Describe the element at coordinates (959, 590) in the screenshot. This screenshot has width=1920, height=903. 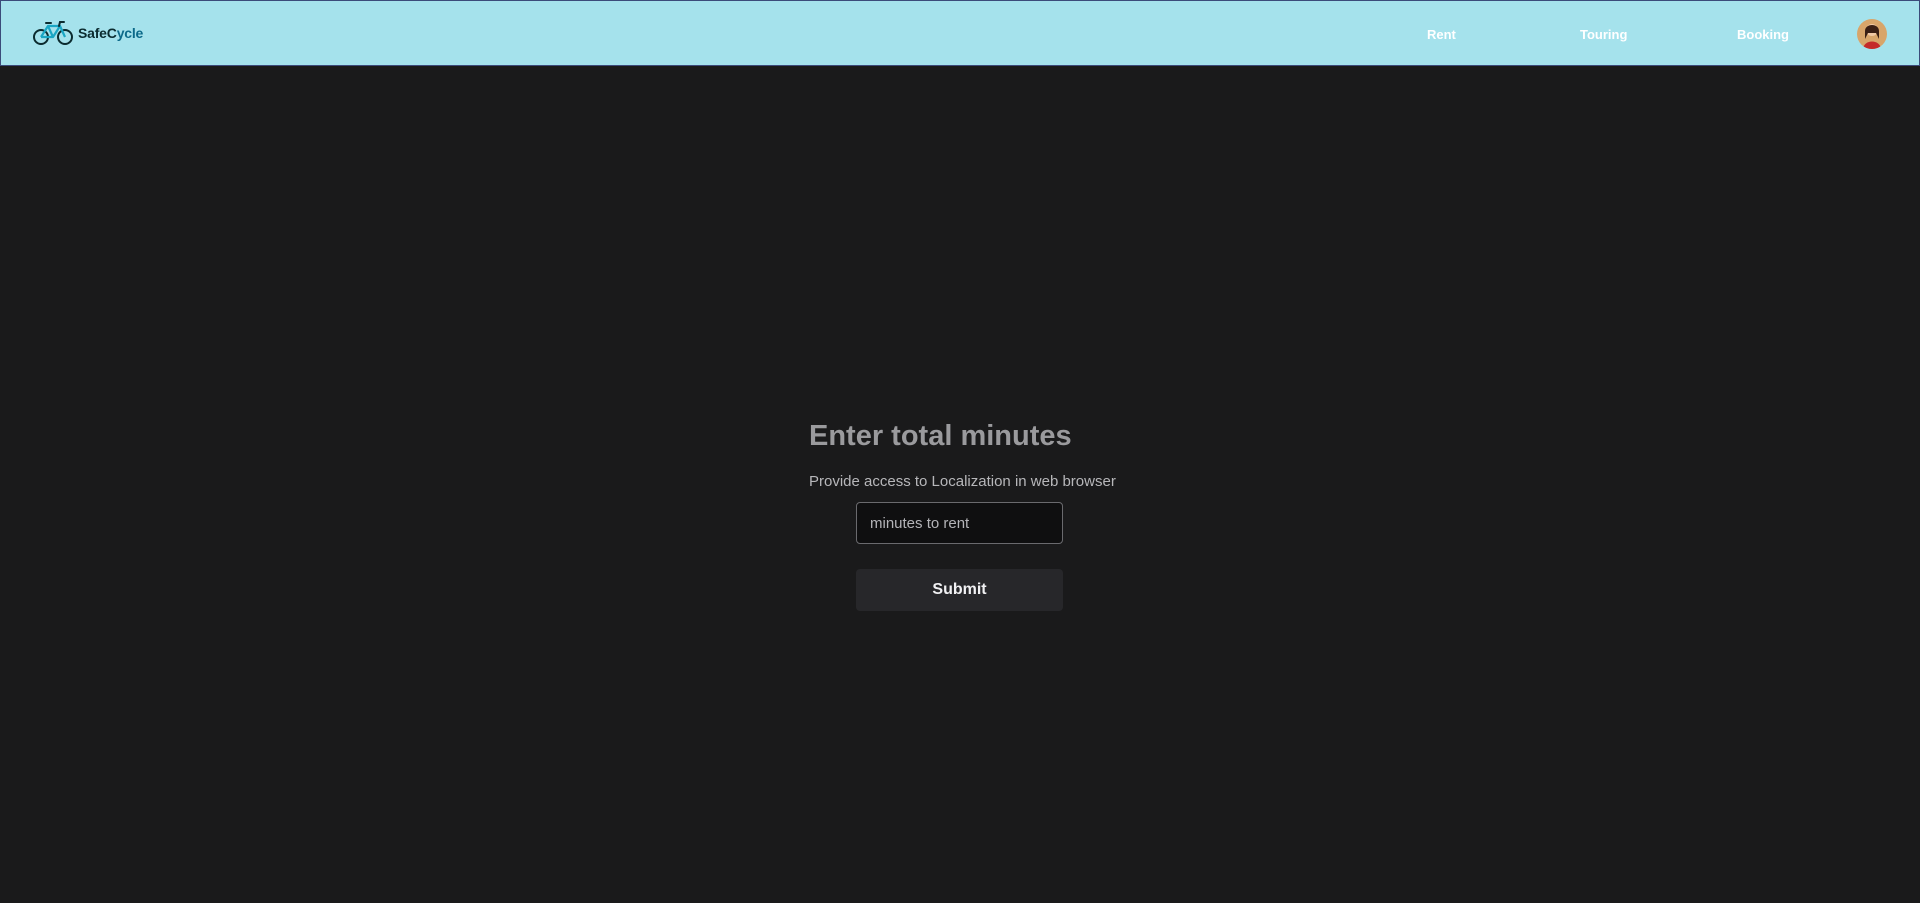
I see `submit-button: Submit` at that location.